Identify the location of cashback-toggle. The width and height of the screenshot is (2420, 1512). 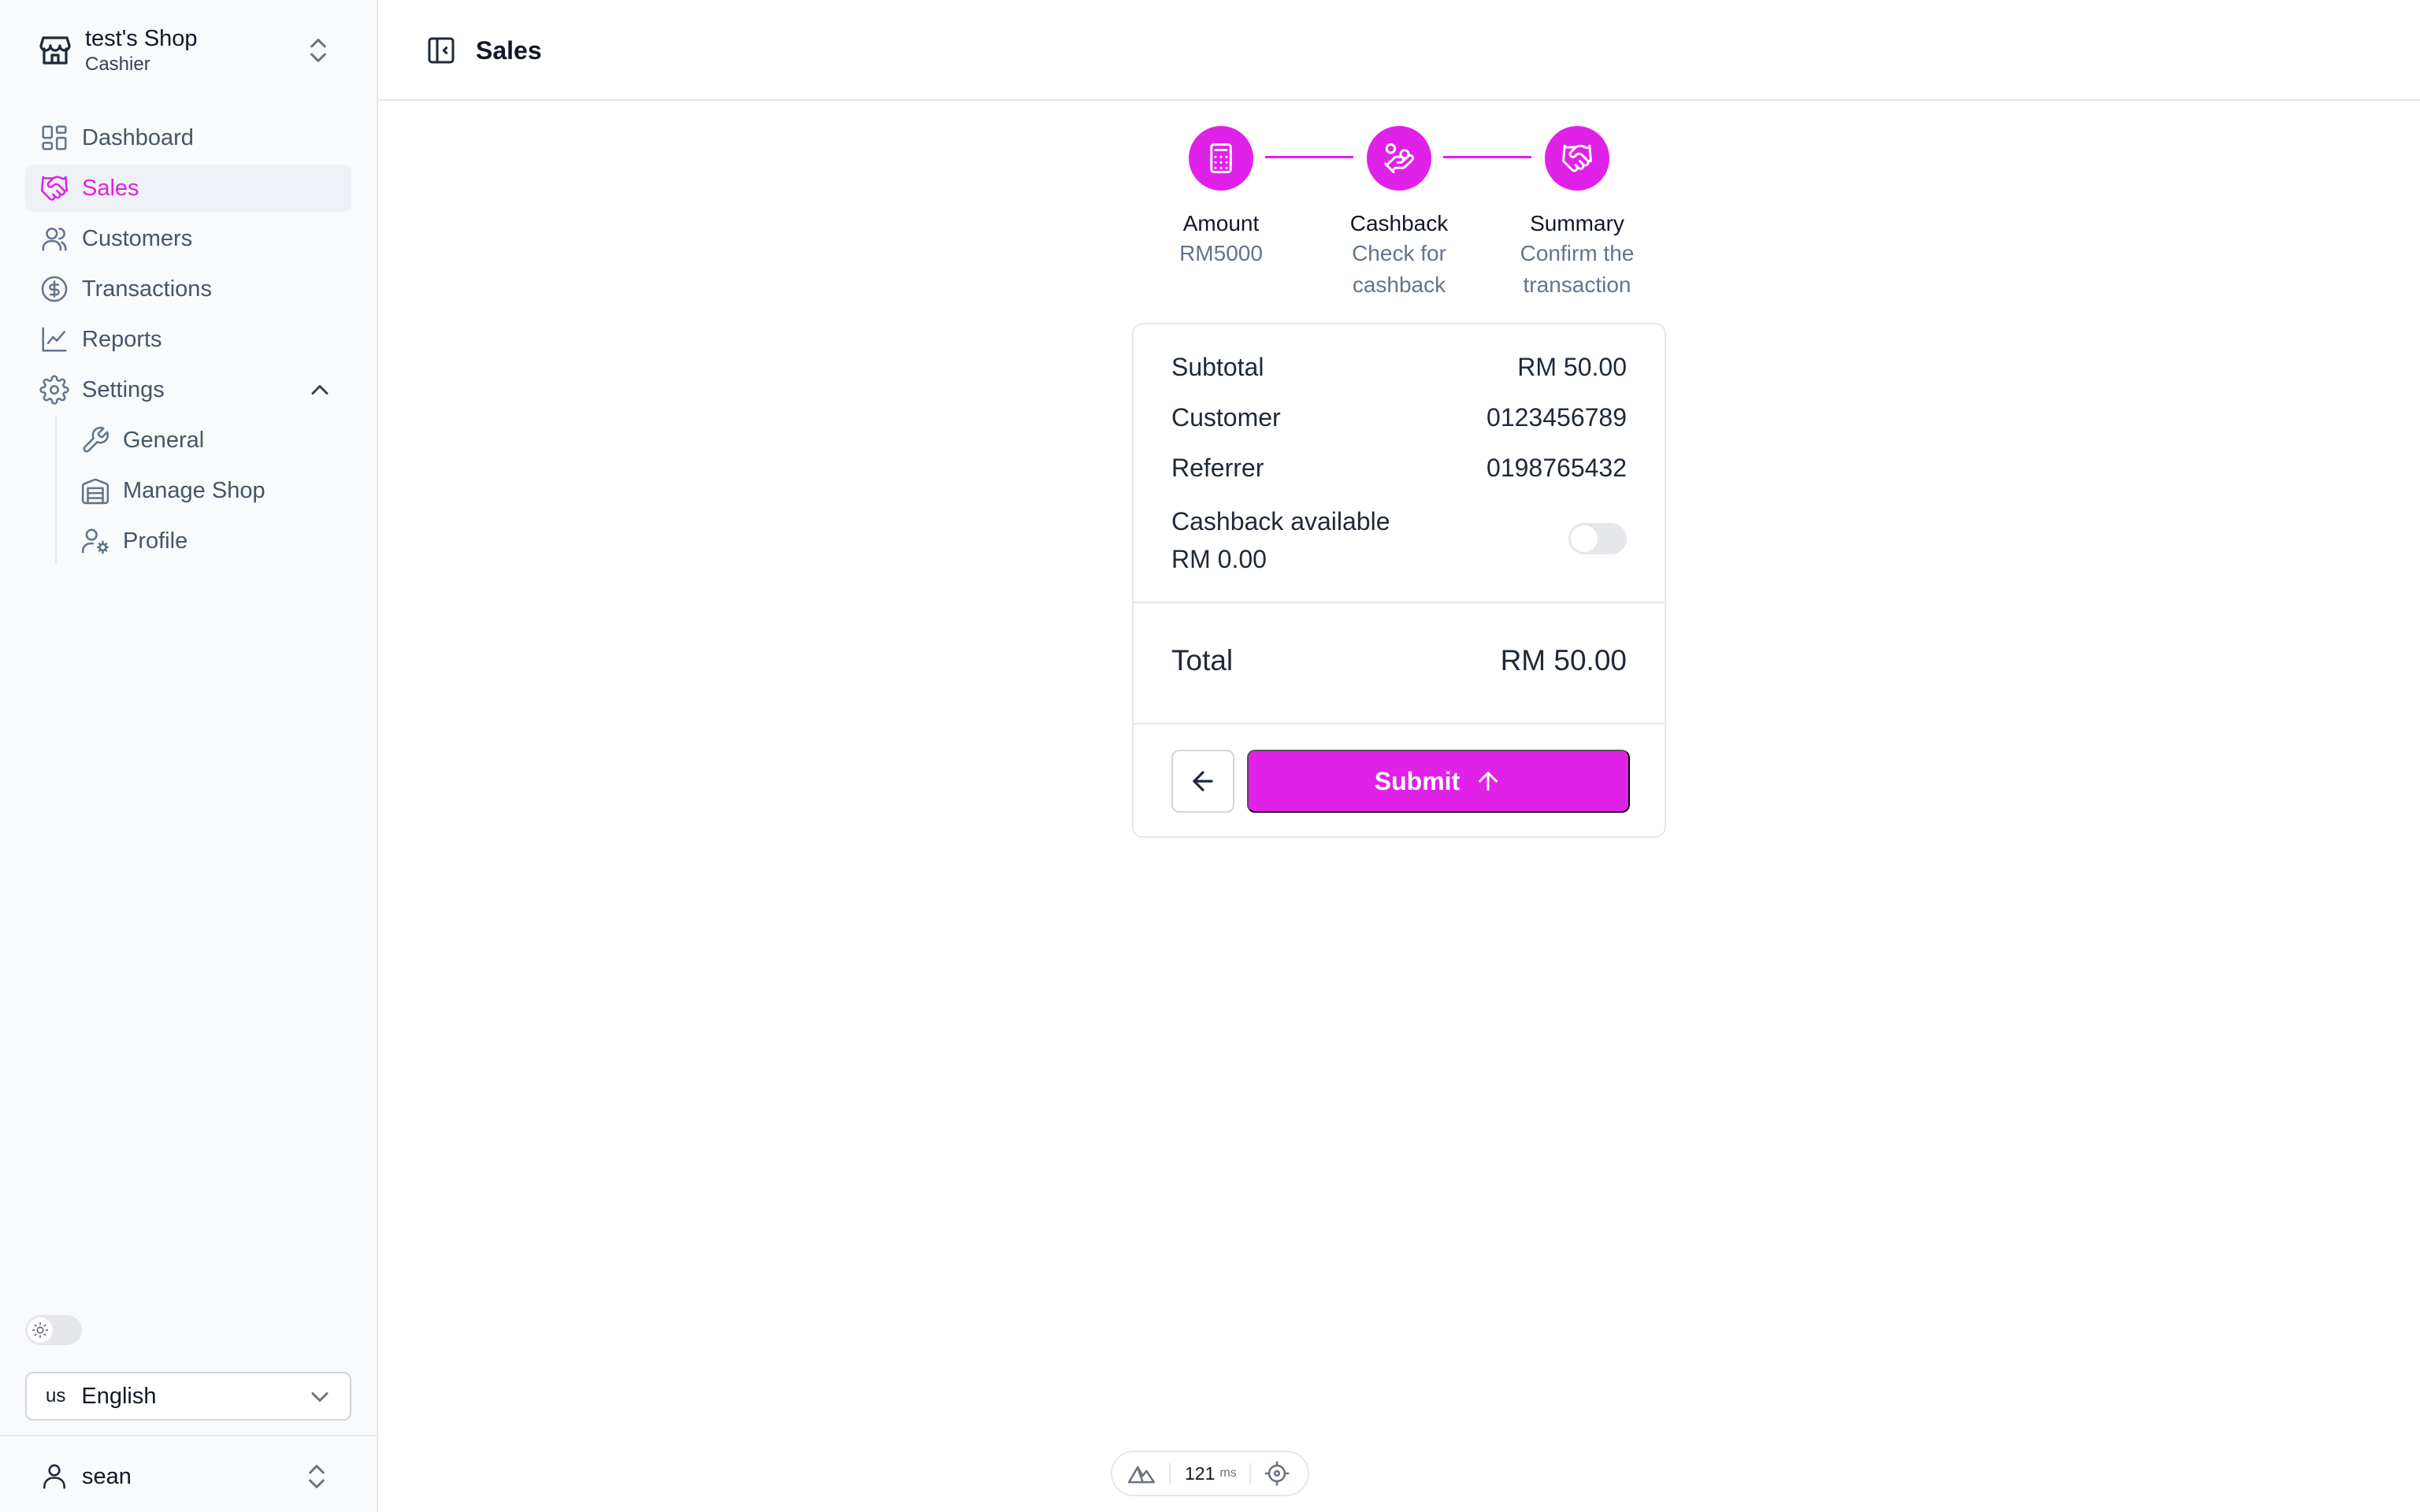
(1597, 538).